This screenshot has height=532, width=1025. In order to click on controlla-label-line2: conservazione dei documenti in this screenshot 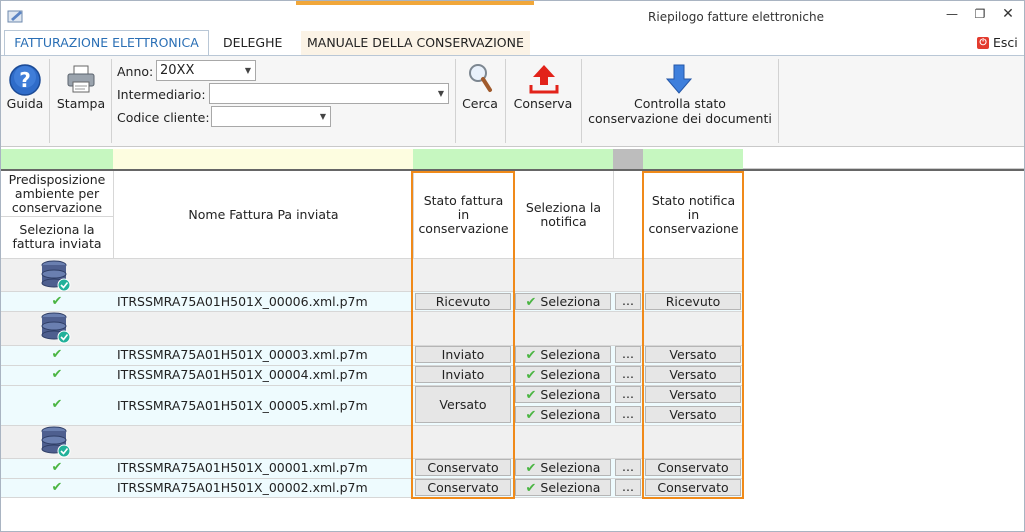, I will do `click(680, 118)`.